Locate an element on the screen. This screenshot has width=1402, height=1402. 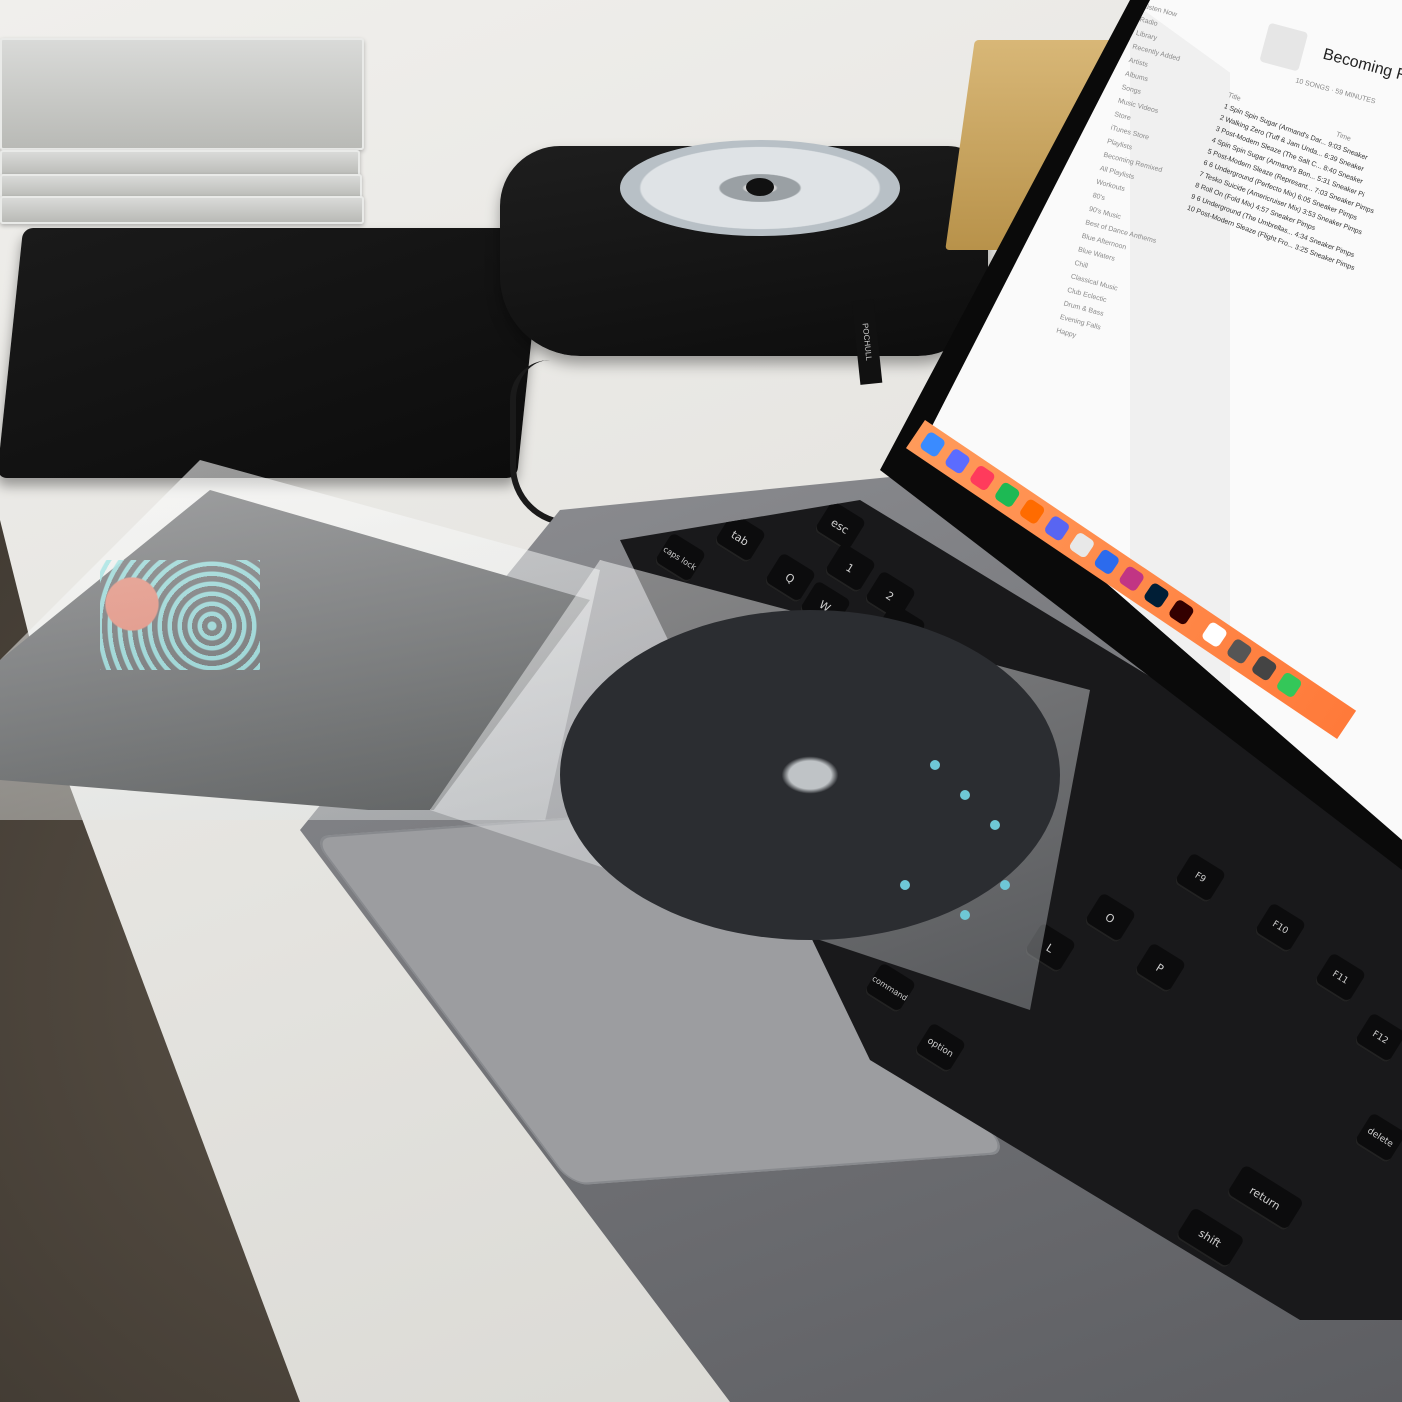
key-1: 1 is located at coordinates (850, 568).